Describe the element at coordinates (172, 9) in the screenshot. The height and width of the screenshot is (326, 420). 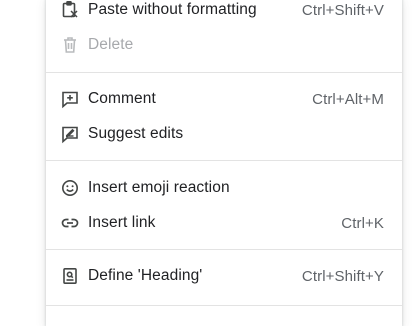
I see `menu-item-label: Paste without formatting` at that location.